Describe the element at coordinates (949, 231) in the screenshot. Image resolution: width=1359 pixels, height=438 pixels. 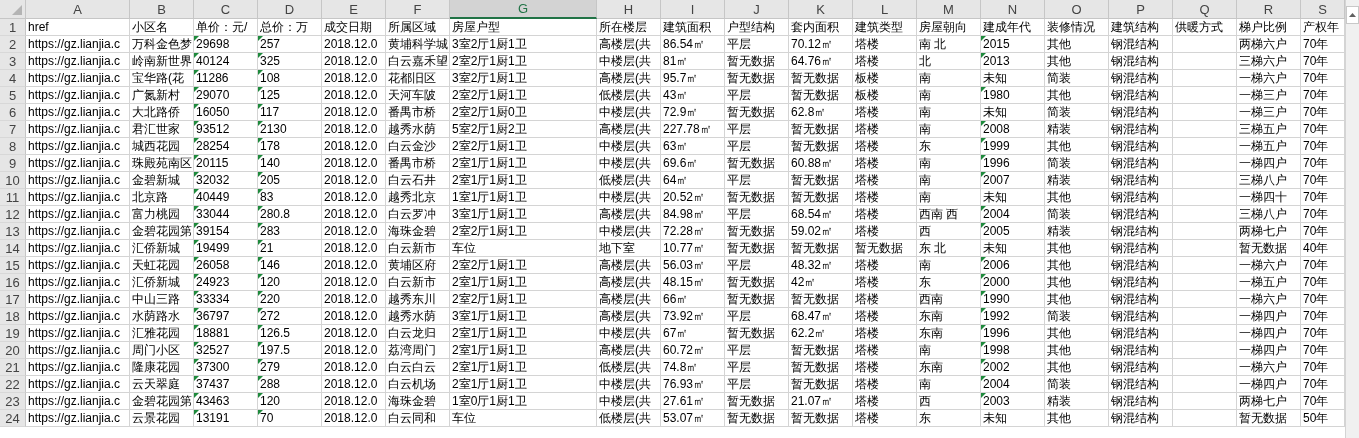
I see `table-cell: 西` at that location.